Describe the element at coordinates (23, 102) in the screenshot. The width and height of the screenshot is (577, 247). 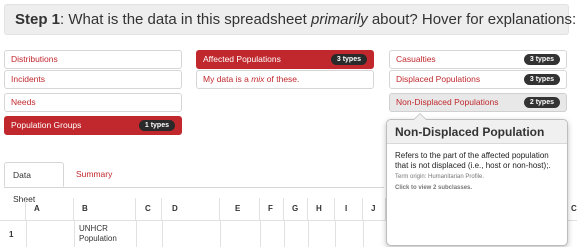
I see `category-label: Needs` at that location.